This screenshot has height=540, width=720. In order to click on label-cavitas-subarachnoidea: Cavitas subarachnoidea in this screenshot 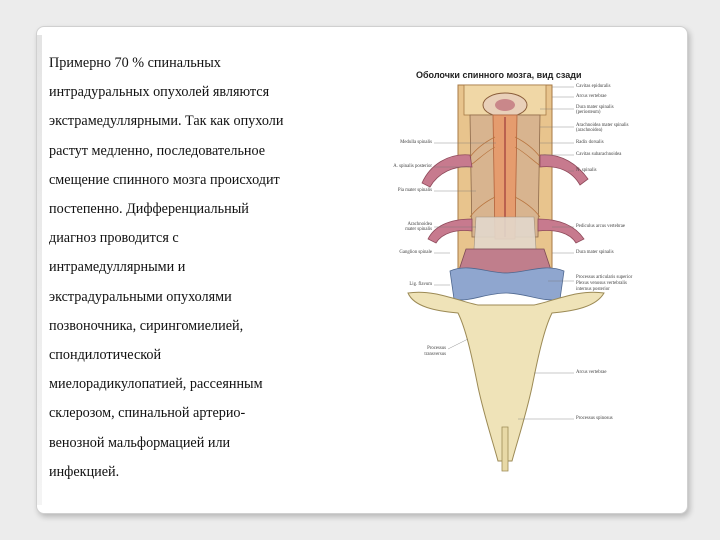, I will do `click(599, 154)`.